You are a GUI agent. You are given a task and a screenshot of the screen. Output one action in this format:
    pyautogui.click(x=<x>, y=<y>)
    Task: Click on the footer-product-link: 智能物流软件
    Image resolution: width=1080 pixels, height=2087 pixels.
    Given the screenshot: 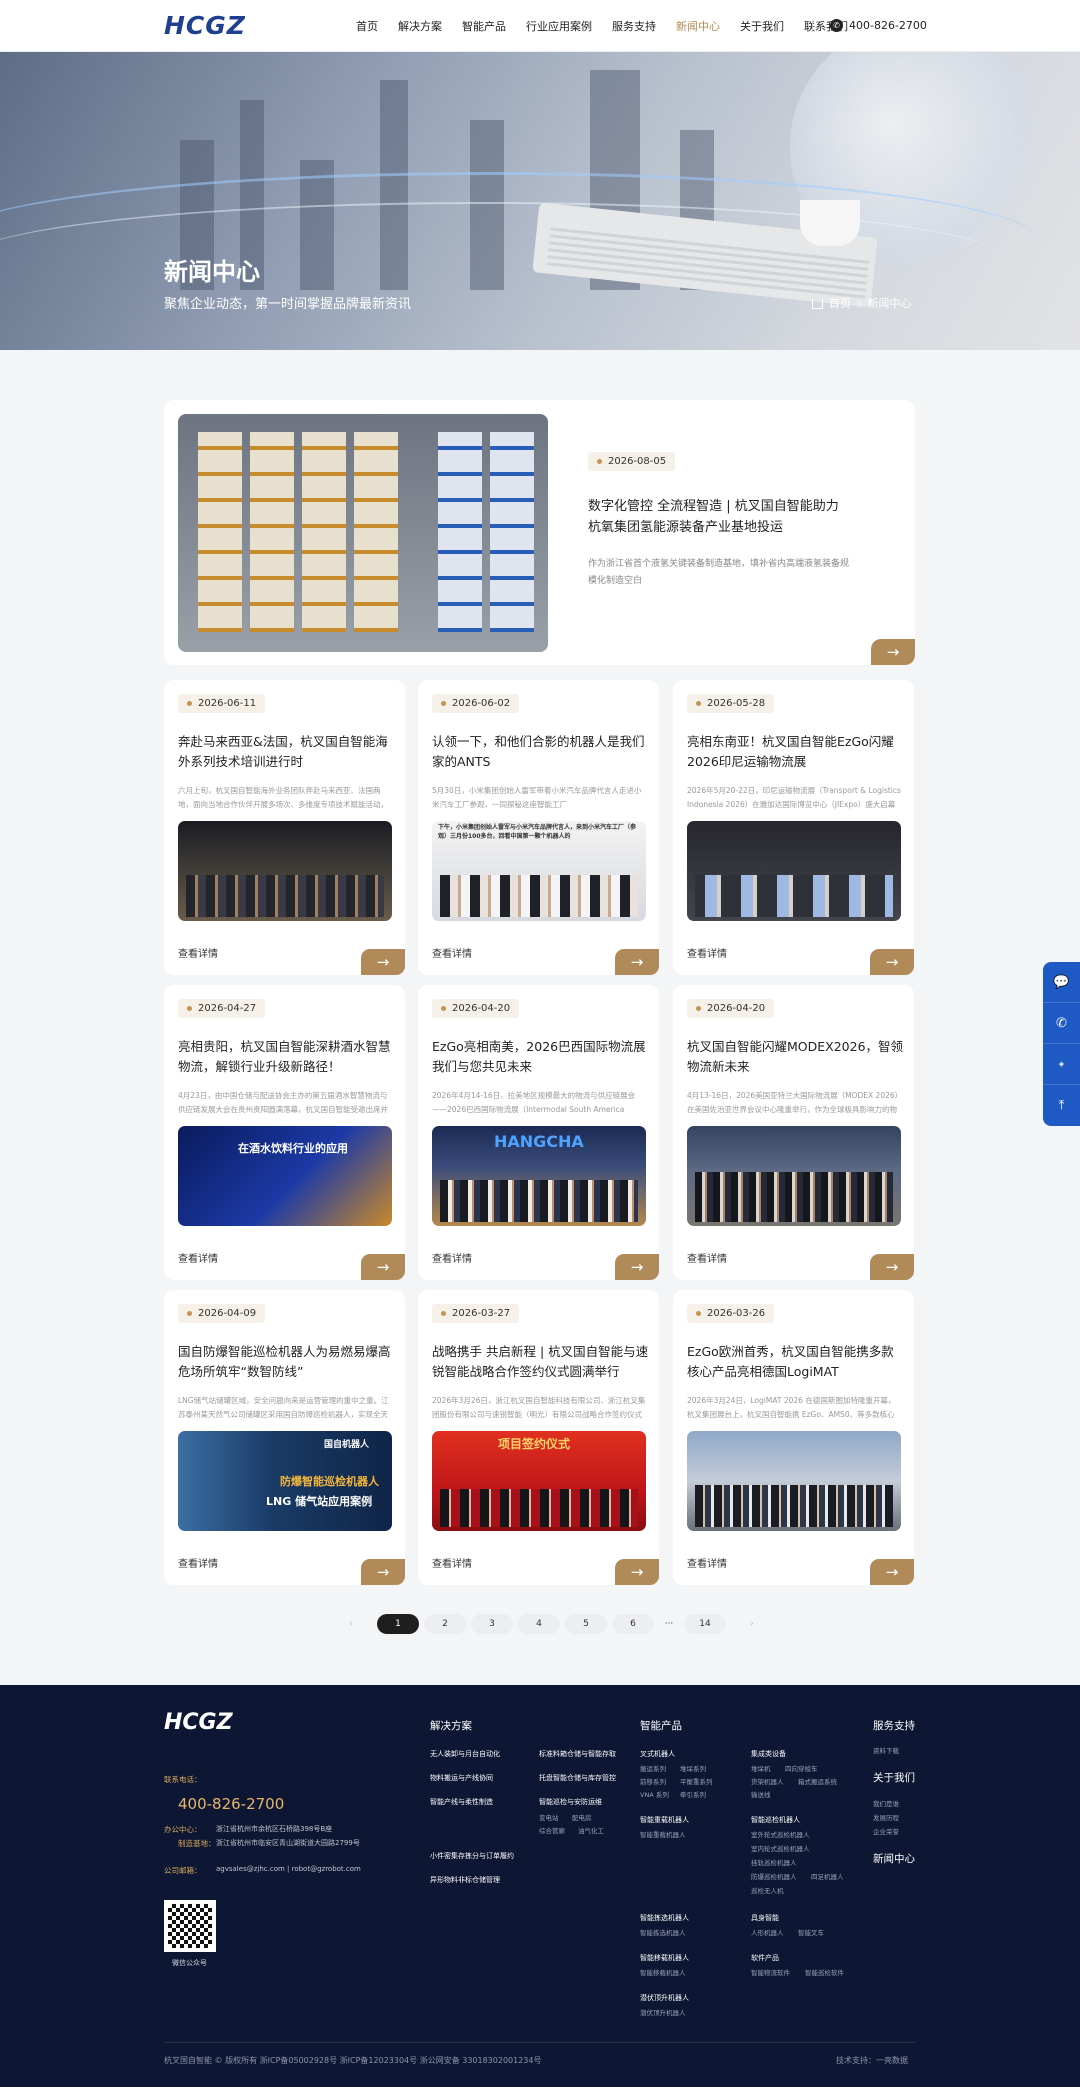 What is the action you would take?
    pyautogui.click(x=770, y=1972)
    